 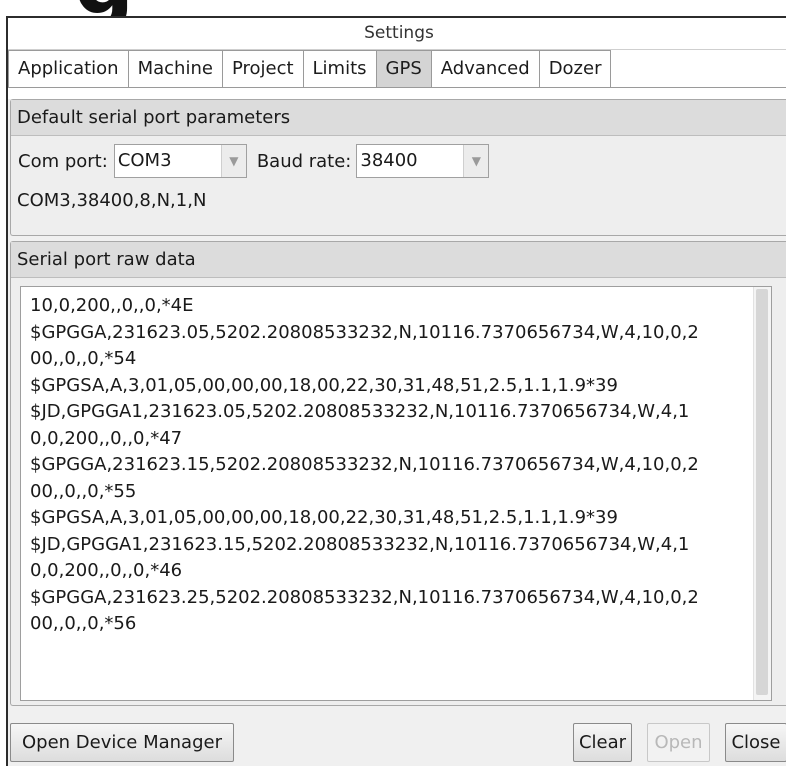 I want to click on com-port-value: COM3, so click(x=144, y=160).